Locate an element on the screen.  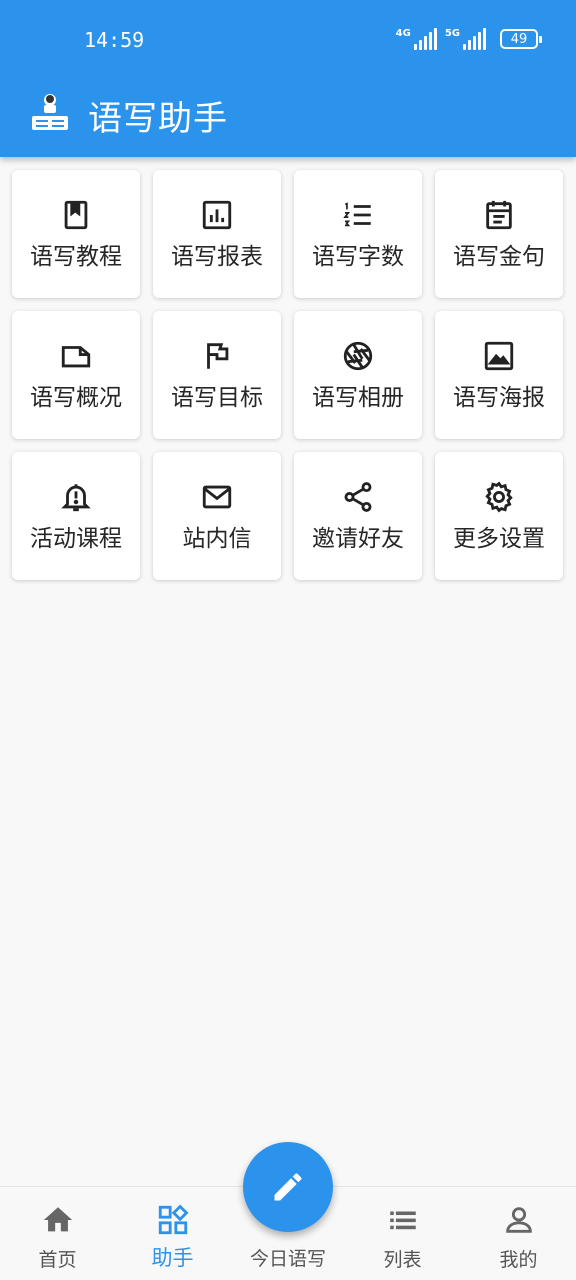
grid-item-inbox: 站内信 is located at coordinates (217, 516).